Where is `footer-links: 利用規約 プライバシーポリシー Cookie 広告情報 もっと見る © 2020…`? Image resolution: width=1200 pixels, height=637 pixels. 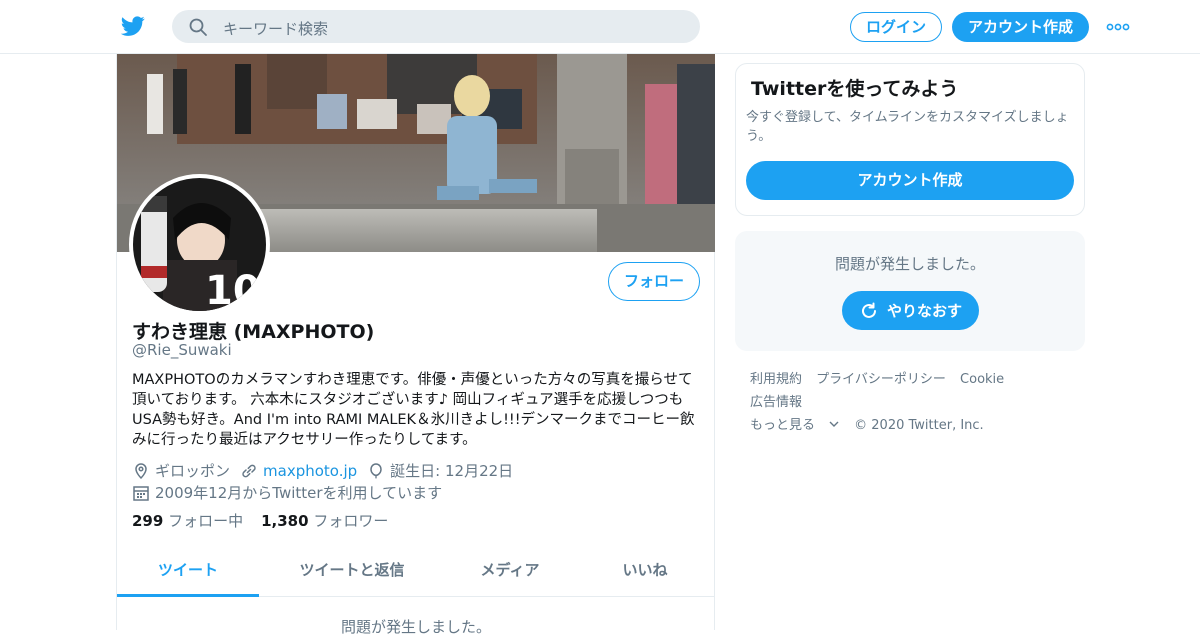
footer-links: 利用規約 プライバシーポリシー Cookie 広告情報 もっと見る © 2020… is located at coordinates (915, 402).